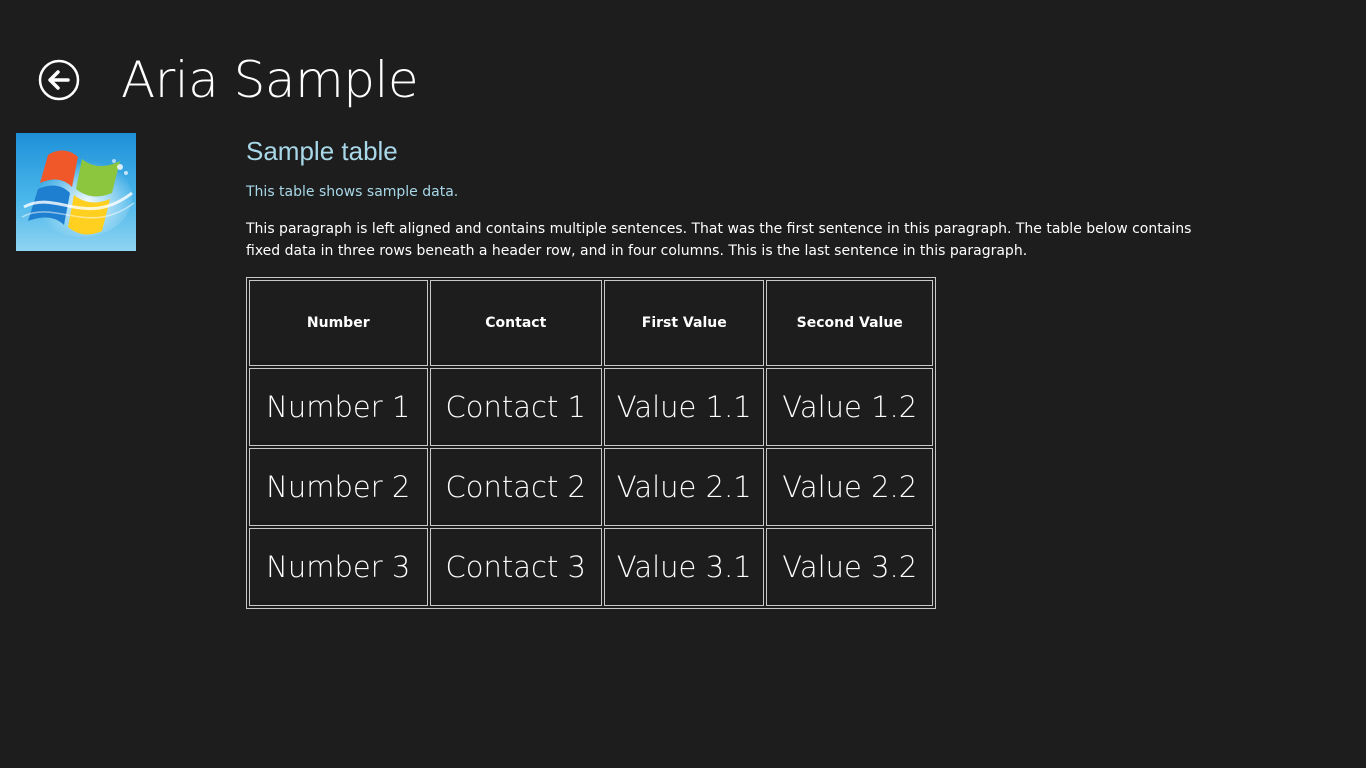  I want to click on table-cell: Value 1.2, so click(849, 407).